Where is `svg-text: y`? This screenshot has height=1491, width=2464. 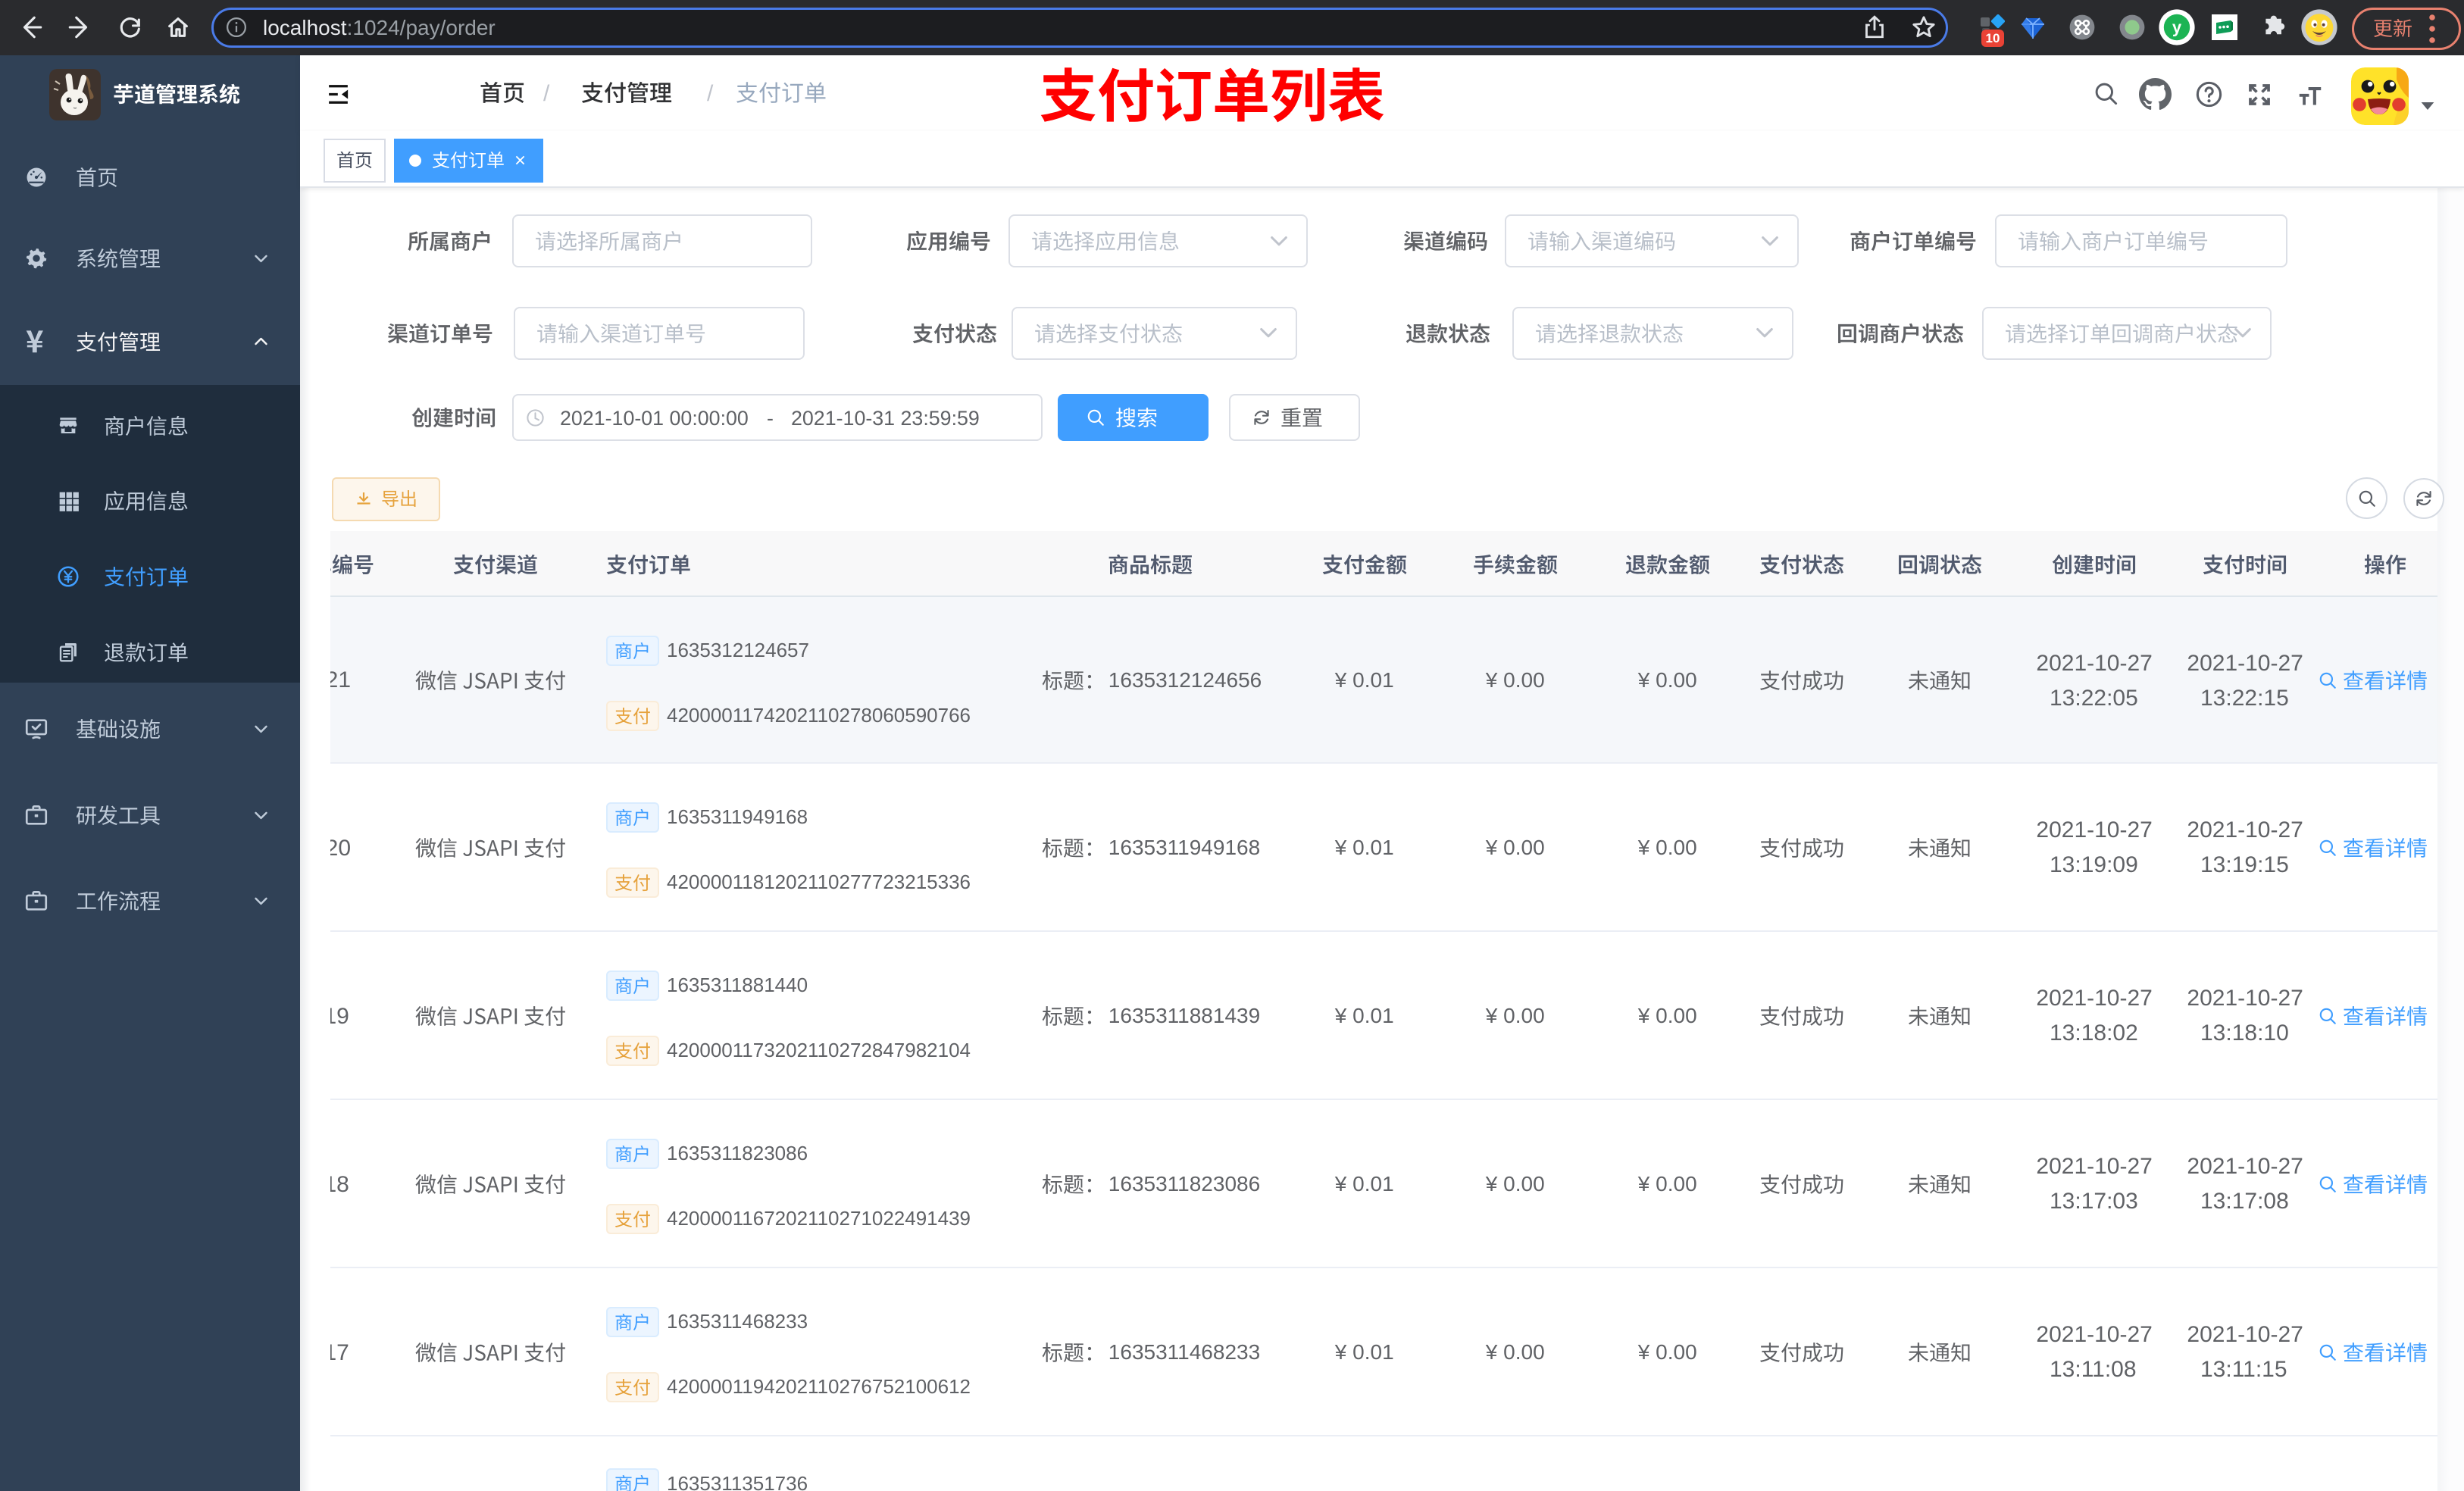
svg-text: y is located at coordinates (2177, 27).